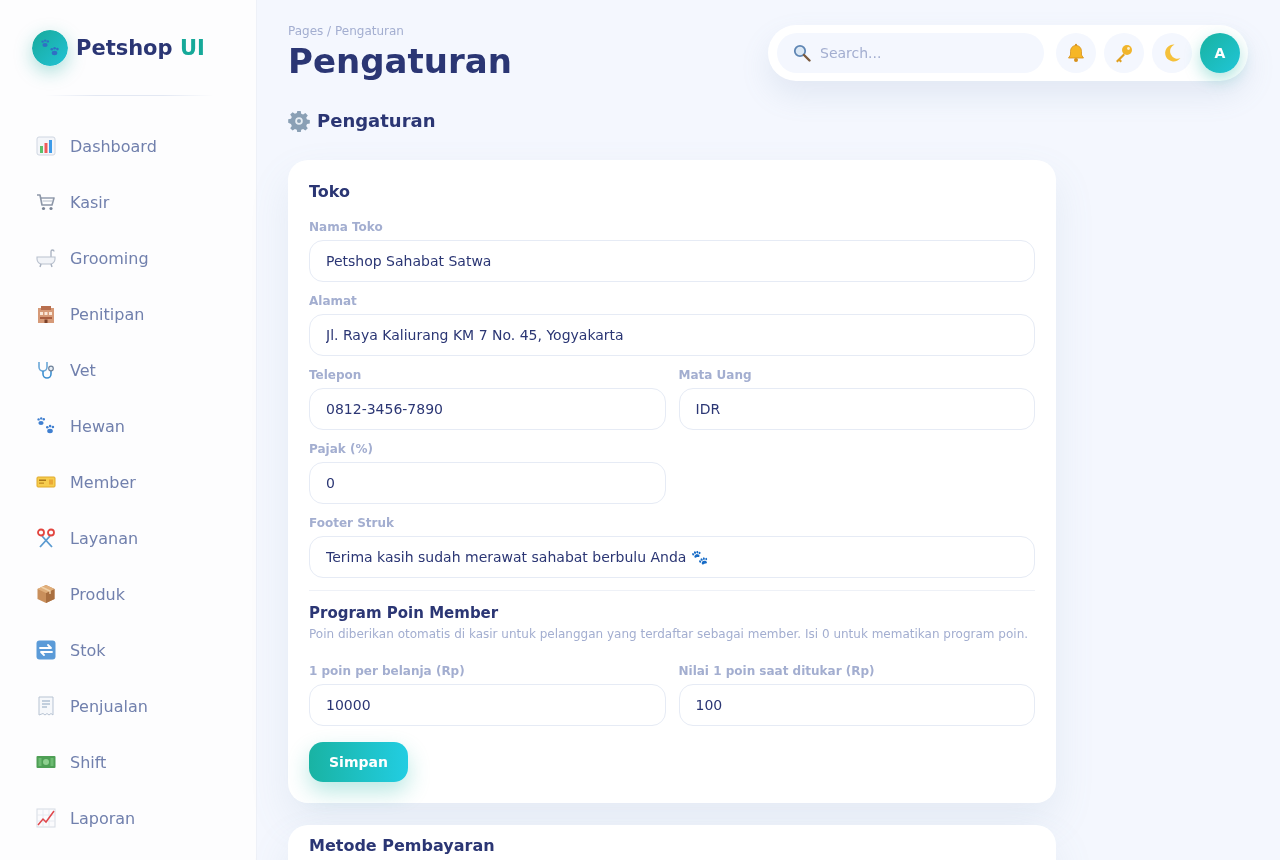 This screenshot has height=860, width=1280. I want to click on receipt-icon, so click(46, 706).